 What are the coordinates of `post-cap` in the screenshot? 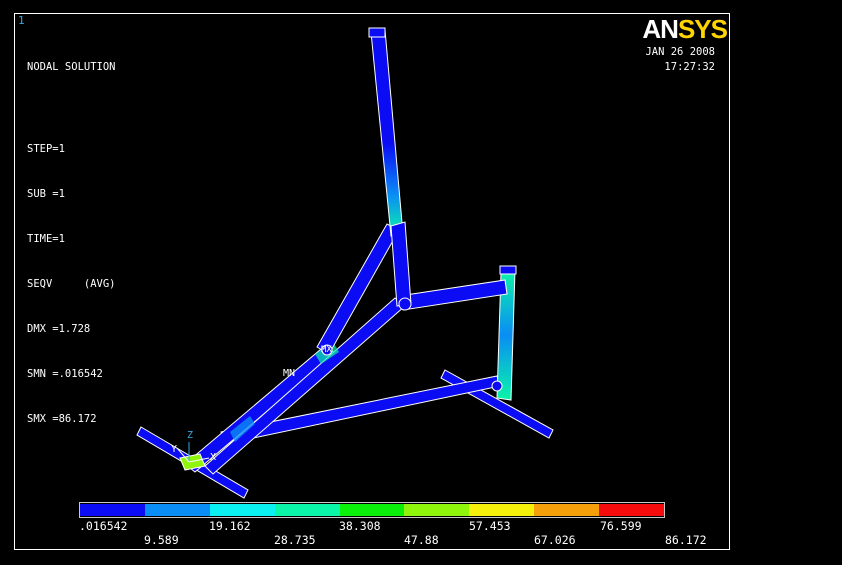 It's located at (508, 270).